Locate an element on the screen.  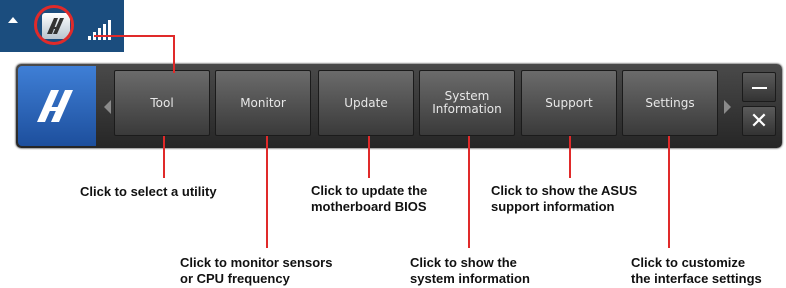
tab-monitor: Monitor is located at coordinates (263, 103).